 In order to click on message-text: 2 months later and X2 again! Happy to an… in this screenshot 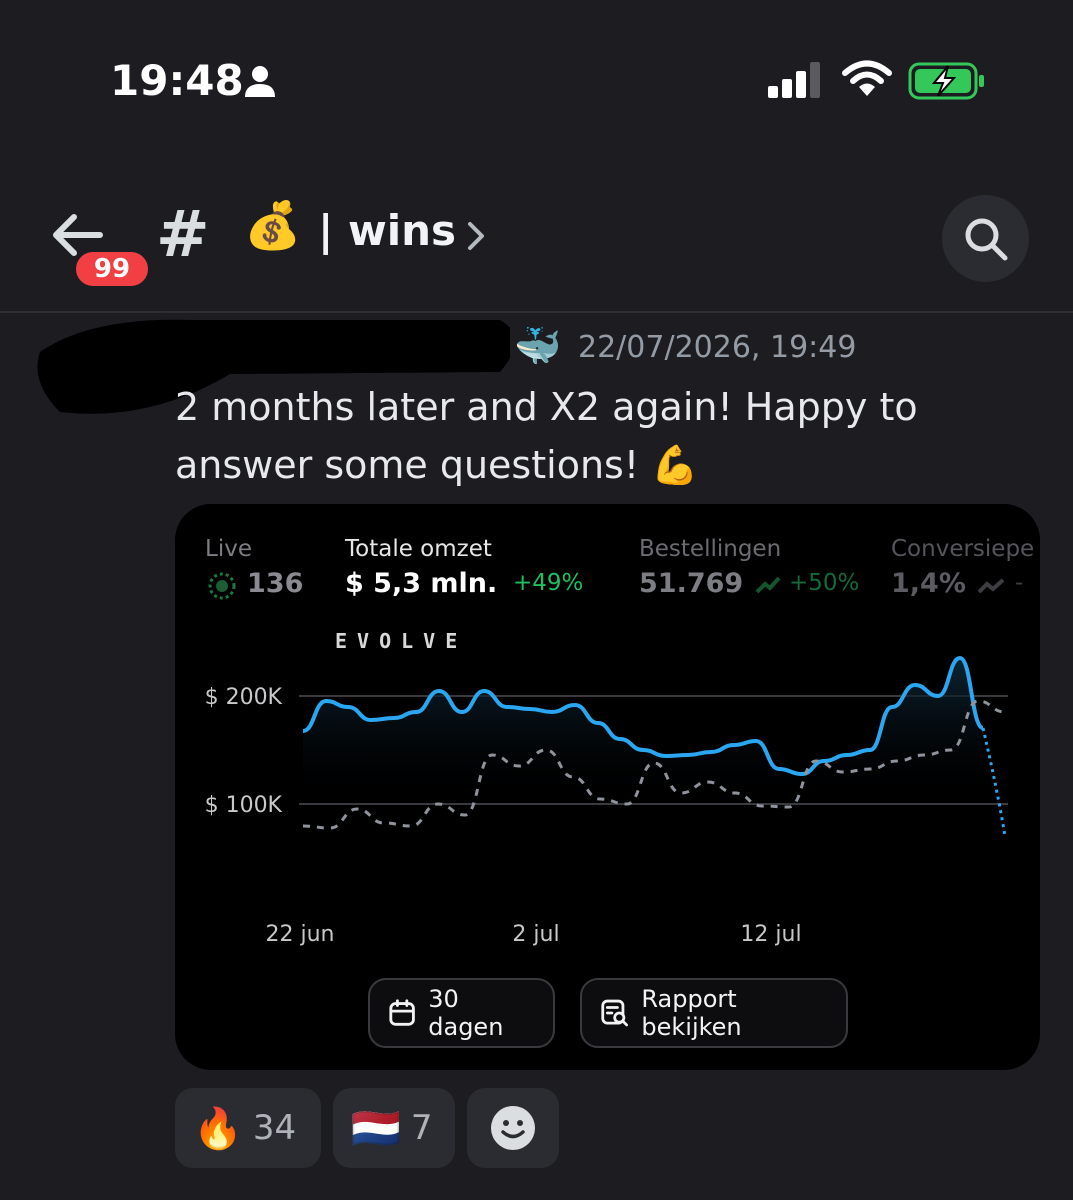, I will do `click(546, 436)`.